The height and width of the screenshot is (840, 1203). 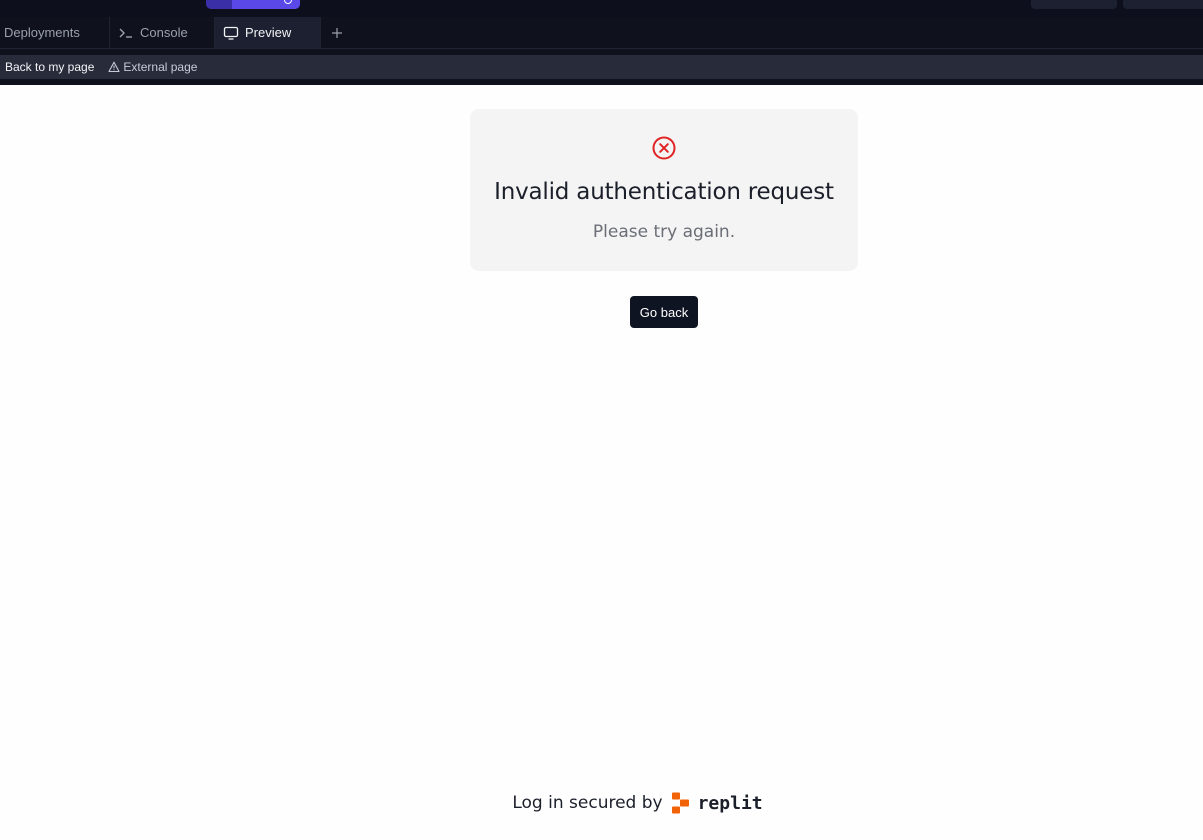 What do you see at coordinates (587, 803) in the screenshot?
I see `secured-by-text: Log in secured by` at bounding box center [587, 803].